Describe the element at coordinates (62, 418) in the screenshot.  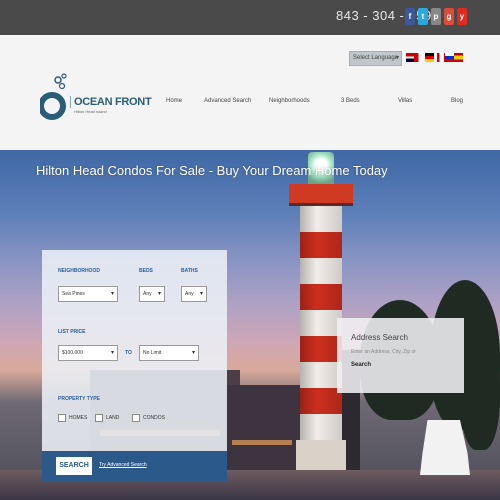
I see `homes-checkbox` at that location.